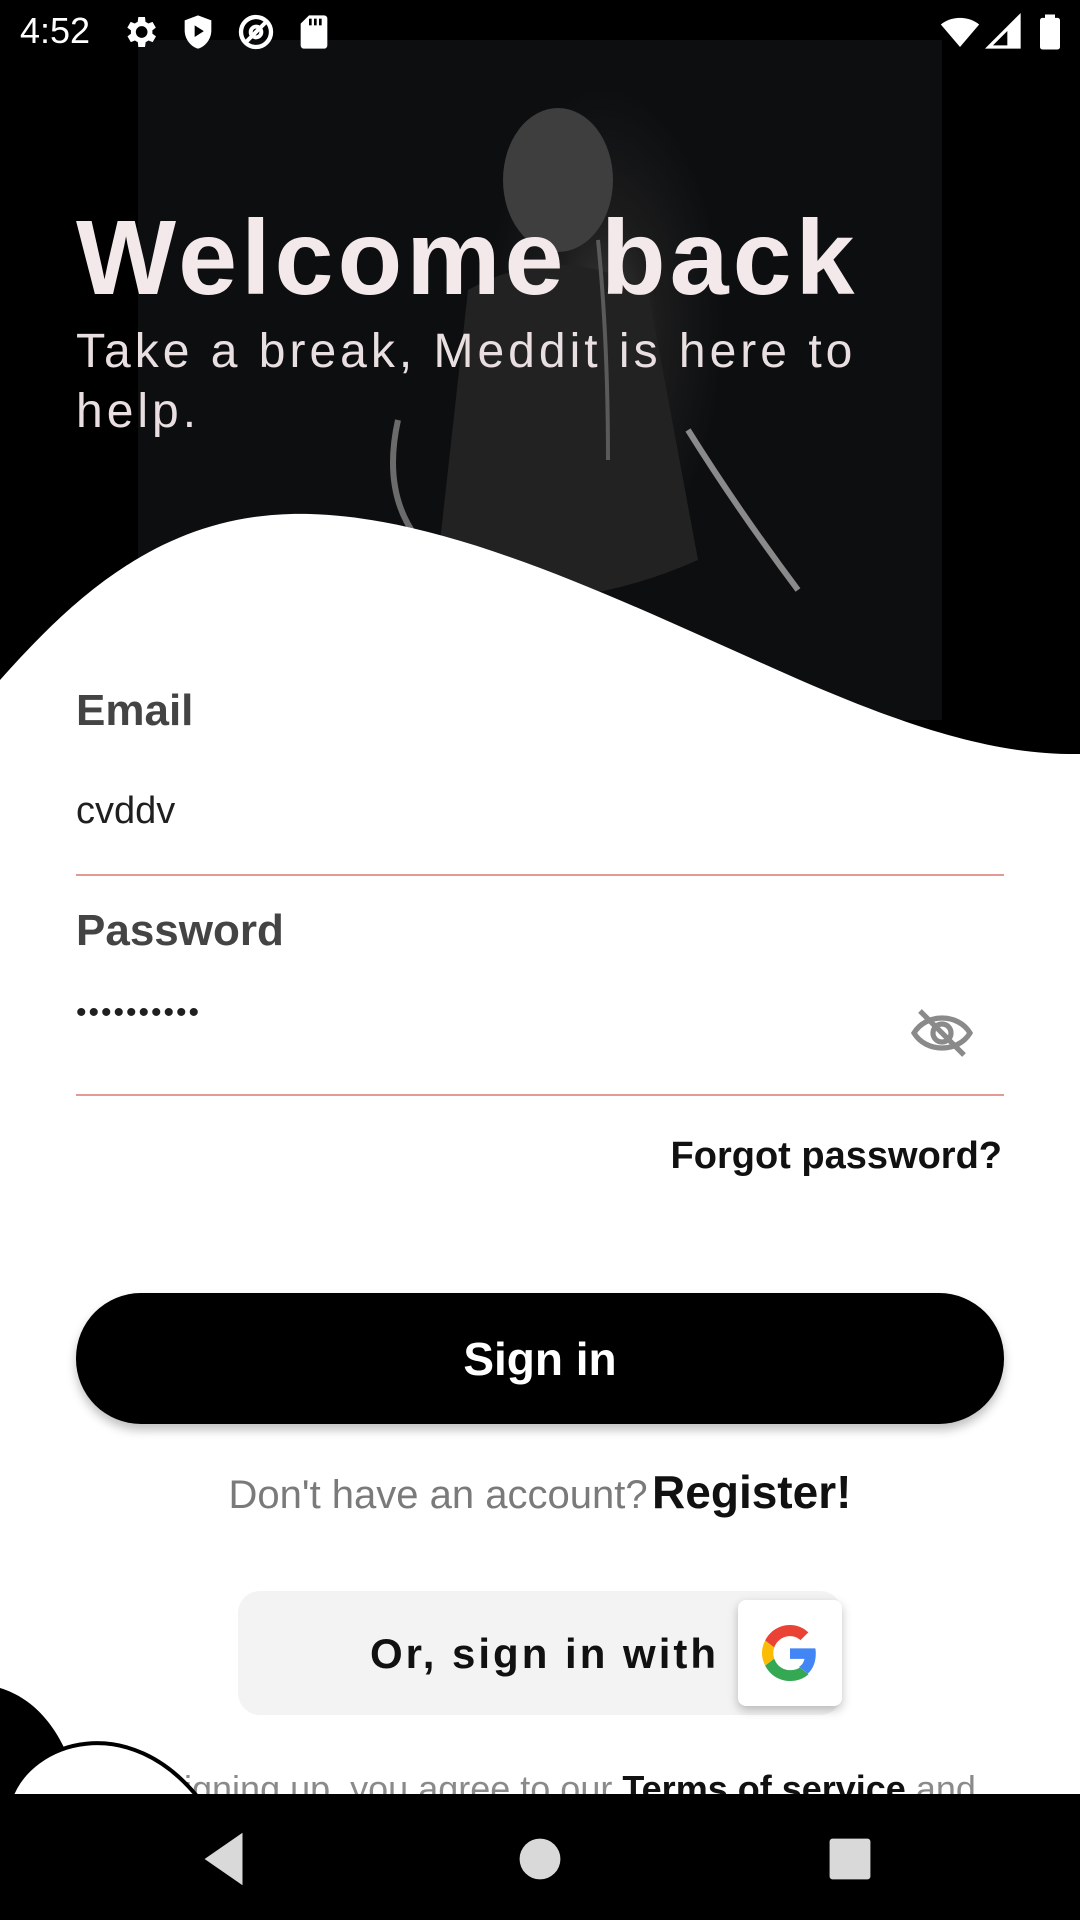  Describe the element at coordinates (314, 32) in the screenshot. I see `sd-card-icon` at that location.